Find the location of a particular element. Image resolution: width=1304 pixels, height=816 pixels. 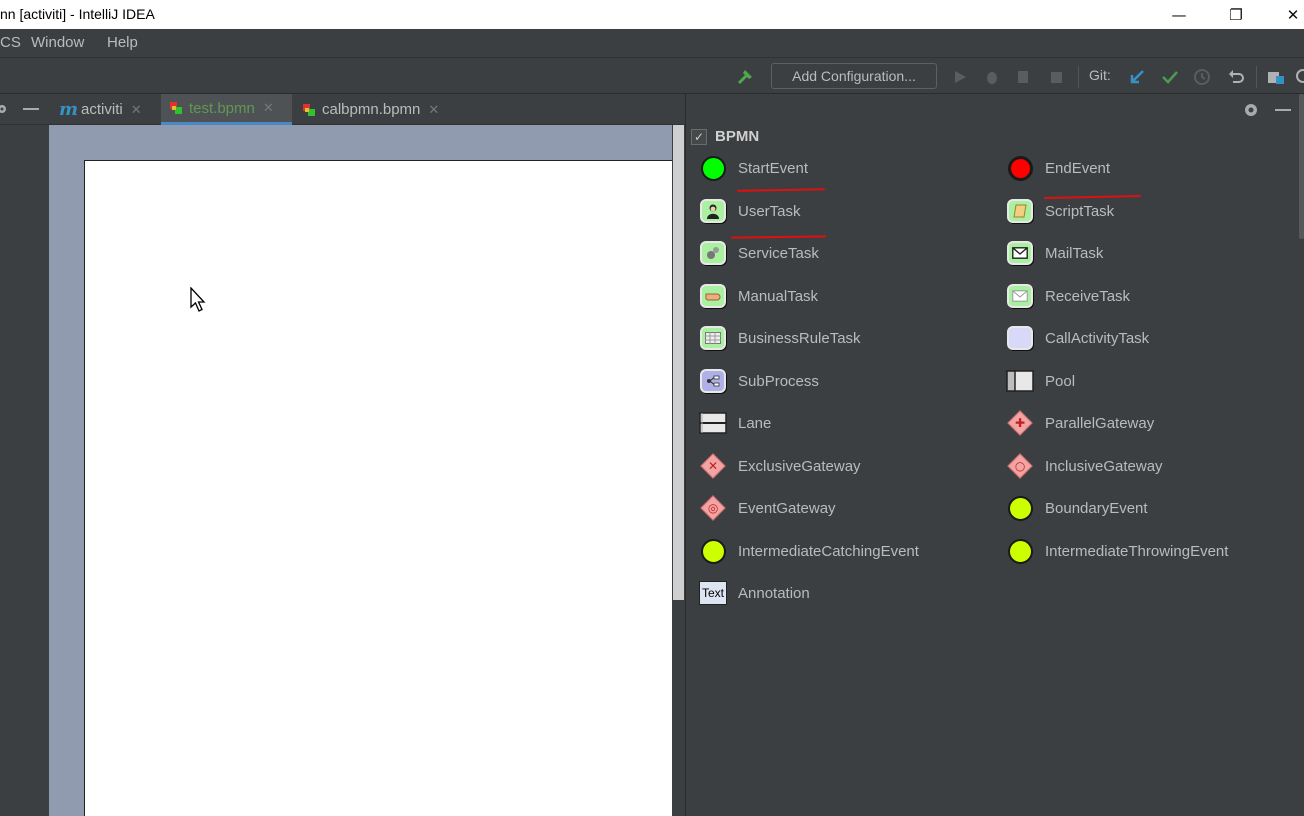

debug-icon is located at coordinates (992, 77).